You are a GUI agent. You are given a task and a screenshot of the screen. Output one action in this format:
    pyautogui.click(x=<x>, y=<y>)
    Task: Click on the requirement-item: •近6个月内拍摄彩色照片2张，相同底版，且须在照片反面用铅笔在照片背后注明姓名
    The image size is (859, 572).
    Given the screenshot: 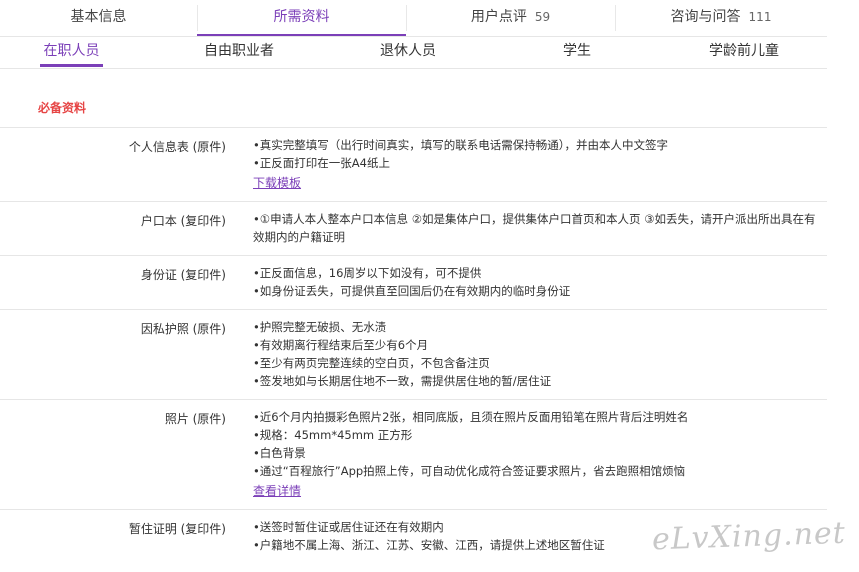 What is the action you would take?
    pyautogui.click(x=471, y=417)
    